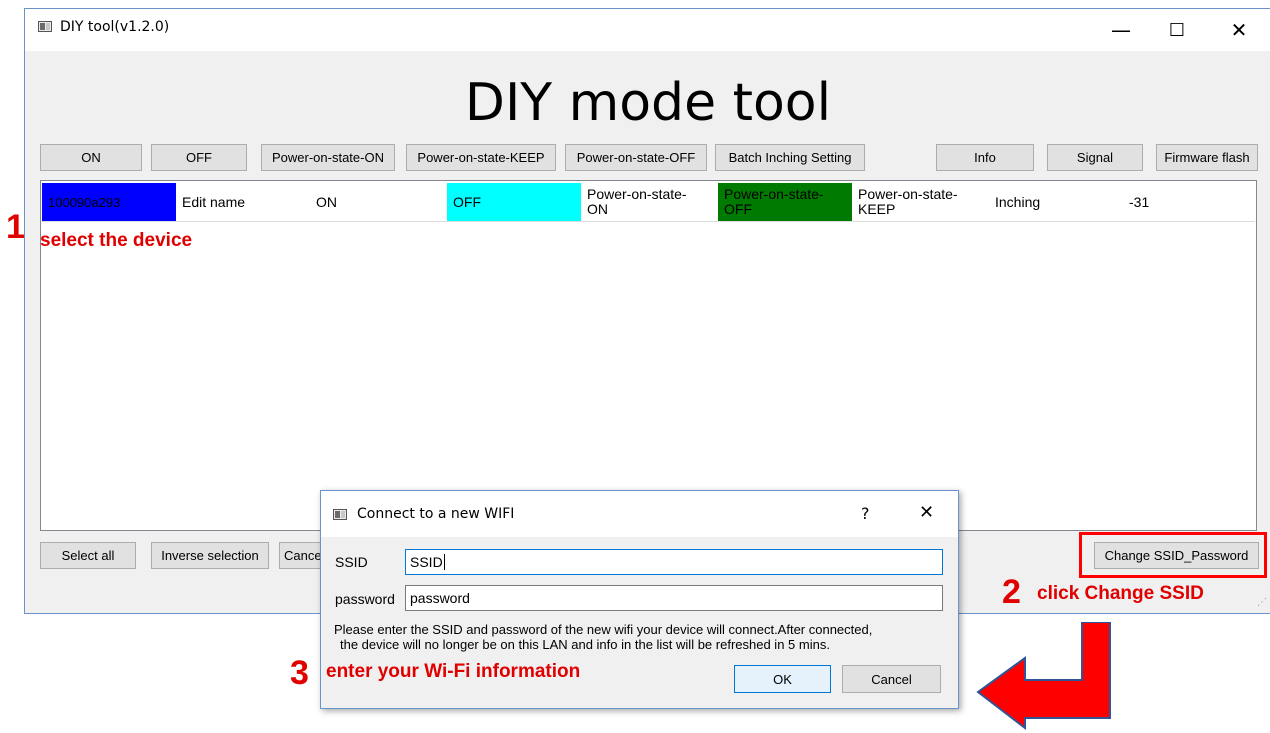 The width and height of the screenshot is (1270, 733). I want to click on step-1-number: 1, so click(15, 227).